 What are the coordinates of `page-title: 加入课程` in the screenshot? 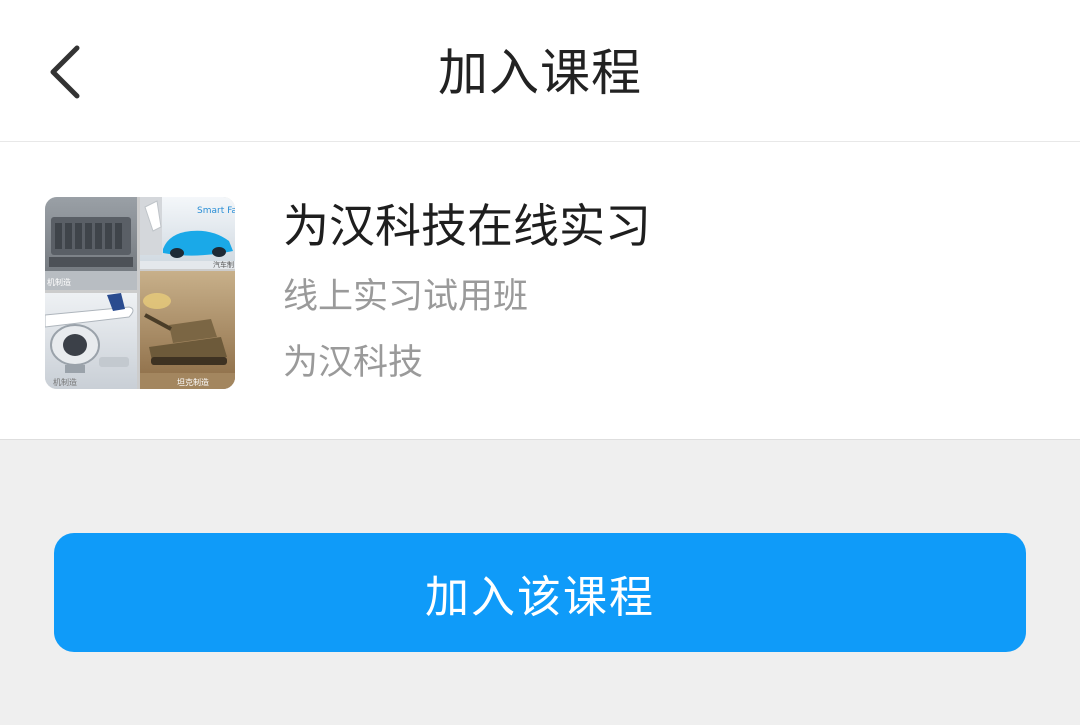 It's located at (540, 73).